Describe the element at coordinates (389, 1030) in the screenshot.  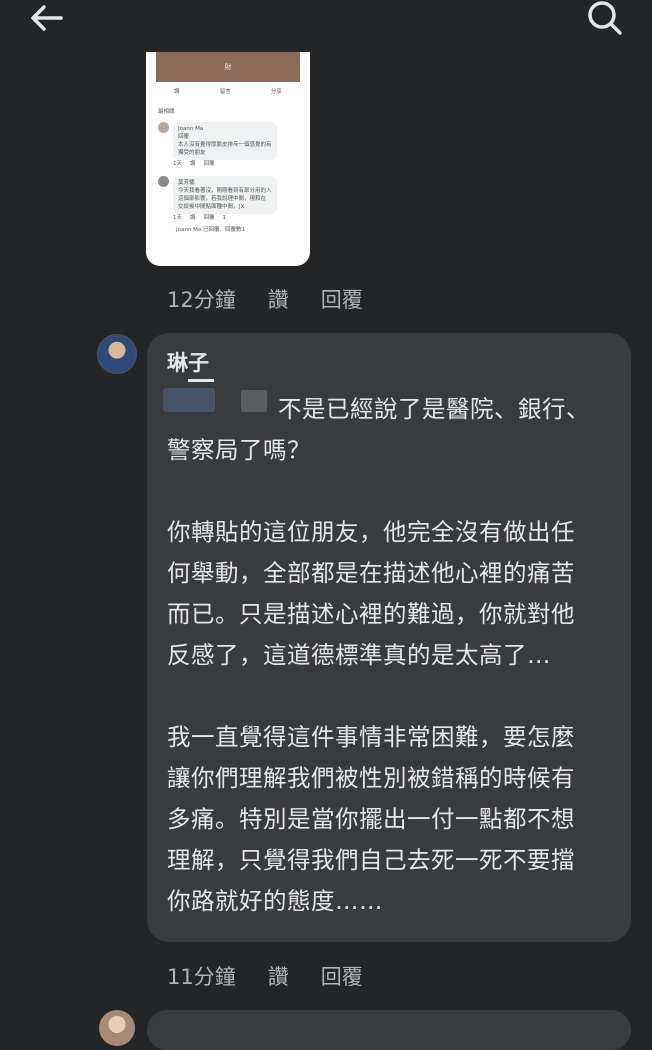
I see `next-comment-bubble` at that location.